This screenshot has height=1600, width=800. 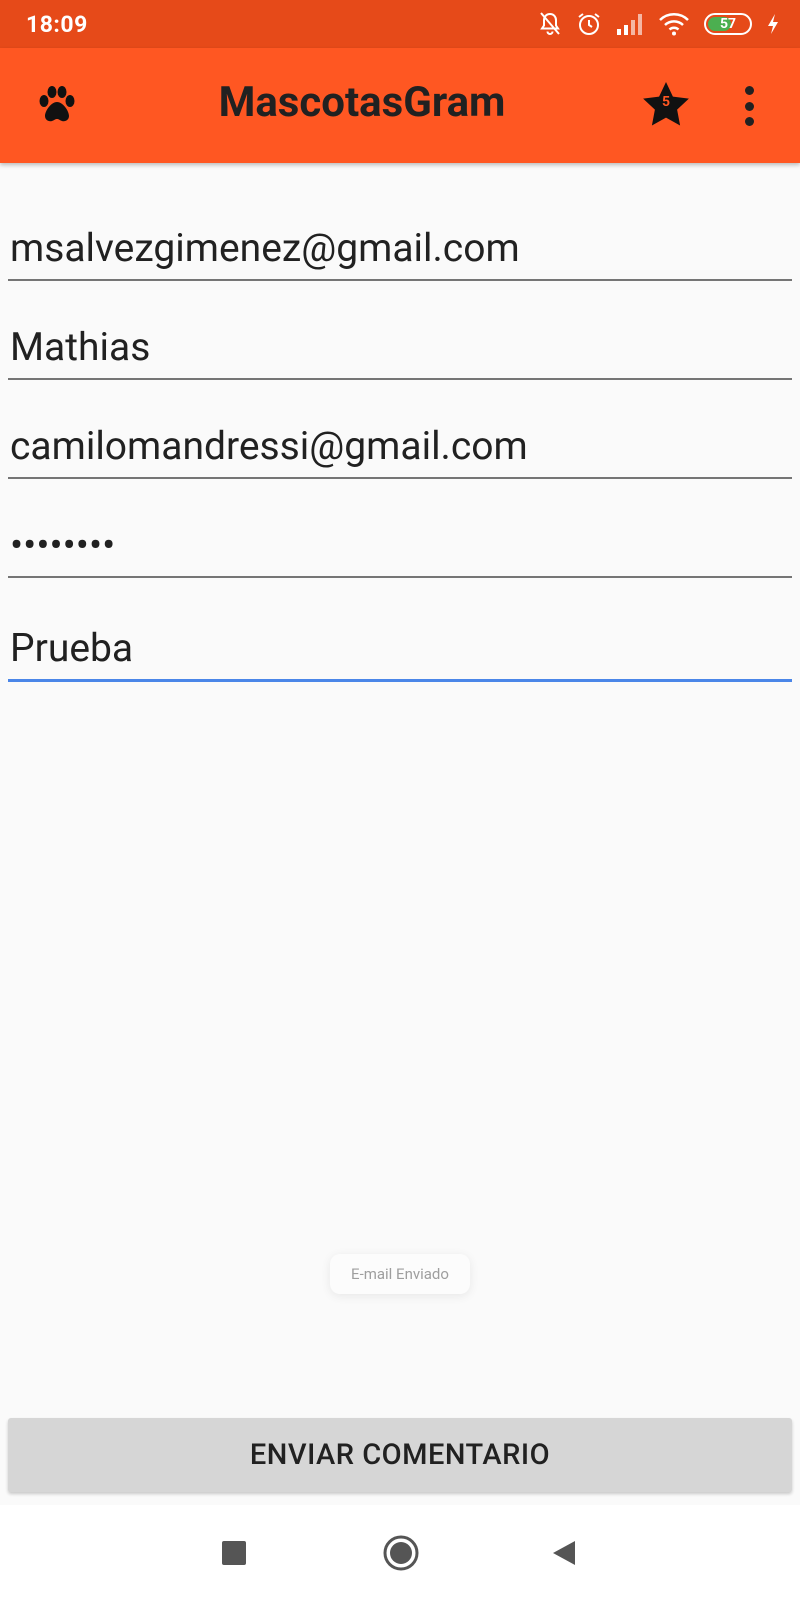 What do you see at coordinates (400, 1455) in the screenshot?
I see `send-comment-button: ENVIAR COMENTARIO` at bounding box center [400, 1455].